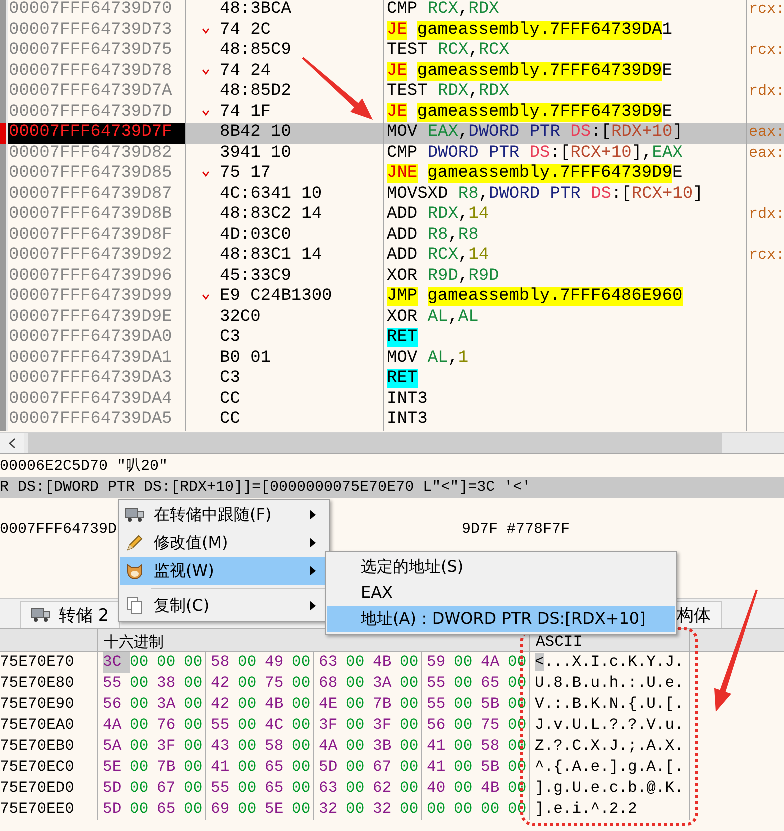 The height and width of the screenshot is (831, 784). Describe the element at coordinates (152, 746) in the screenshot. I see `hex-bytes: 5A 00 3F 00` at that location.